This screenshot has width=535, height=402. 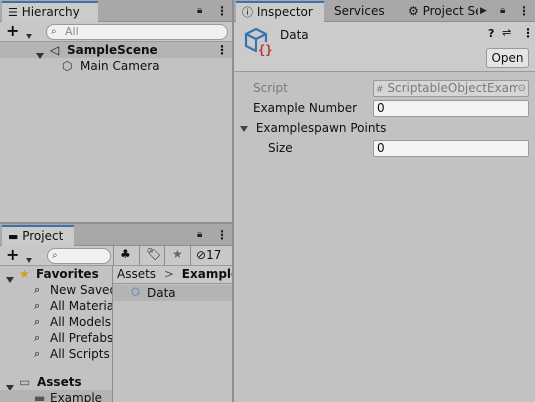 I want to click on hierarchy-search-input: ⌕ All, so click(x=137, y=32).